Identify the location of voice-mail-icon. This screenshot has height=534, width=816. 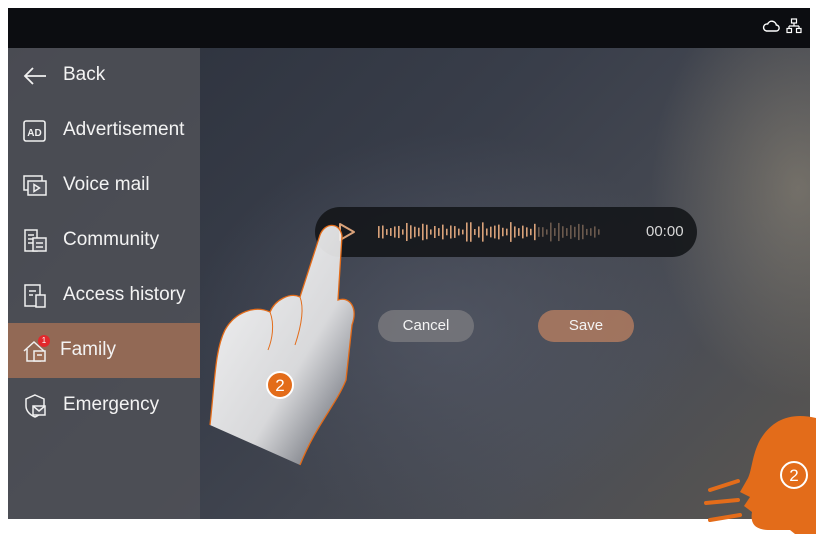
(35, 186).